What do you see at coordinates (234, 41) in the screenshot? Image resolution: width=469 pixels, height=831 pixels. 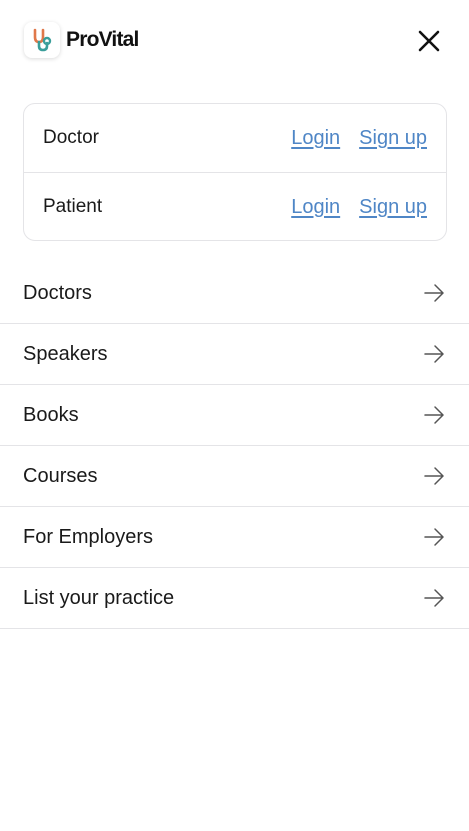 I see `header: ProVital` at bounding box center [234, 41].